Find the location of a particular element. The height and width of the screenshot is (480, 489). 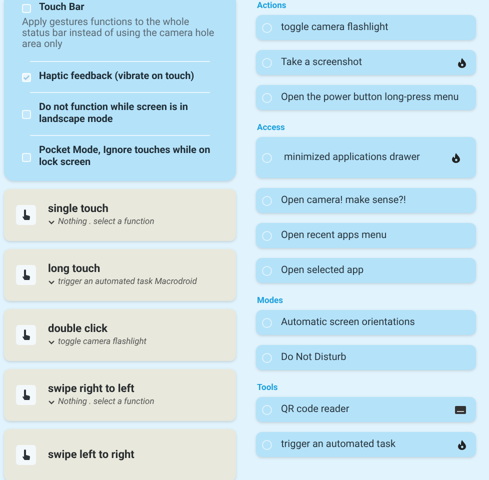

function-option: Open recent apps menu is located at coordinates (366, 235).